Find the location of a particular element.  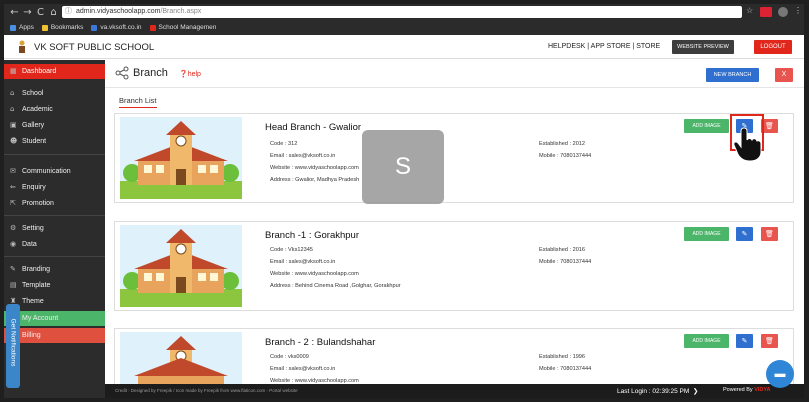

url-input: ⓘ admin.vidyaschoolapp.com/Branch.aspx is located at coordinates (402, 12).